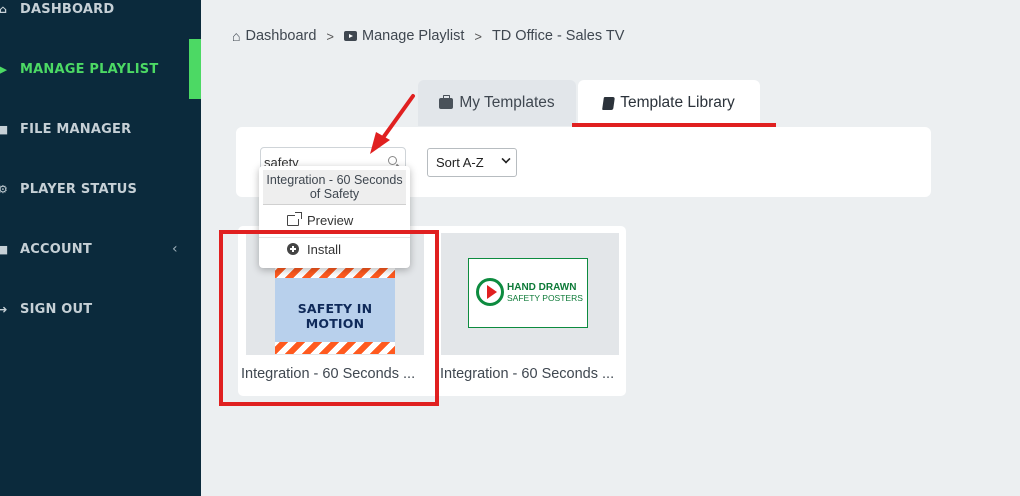 The height and width of the screenshot is (496, 1020). What do you see at coordinates (506, 159) in the screenshot?
I see `chevron-down-icon` at bounding box center [506, 159].